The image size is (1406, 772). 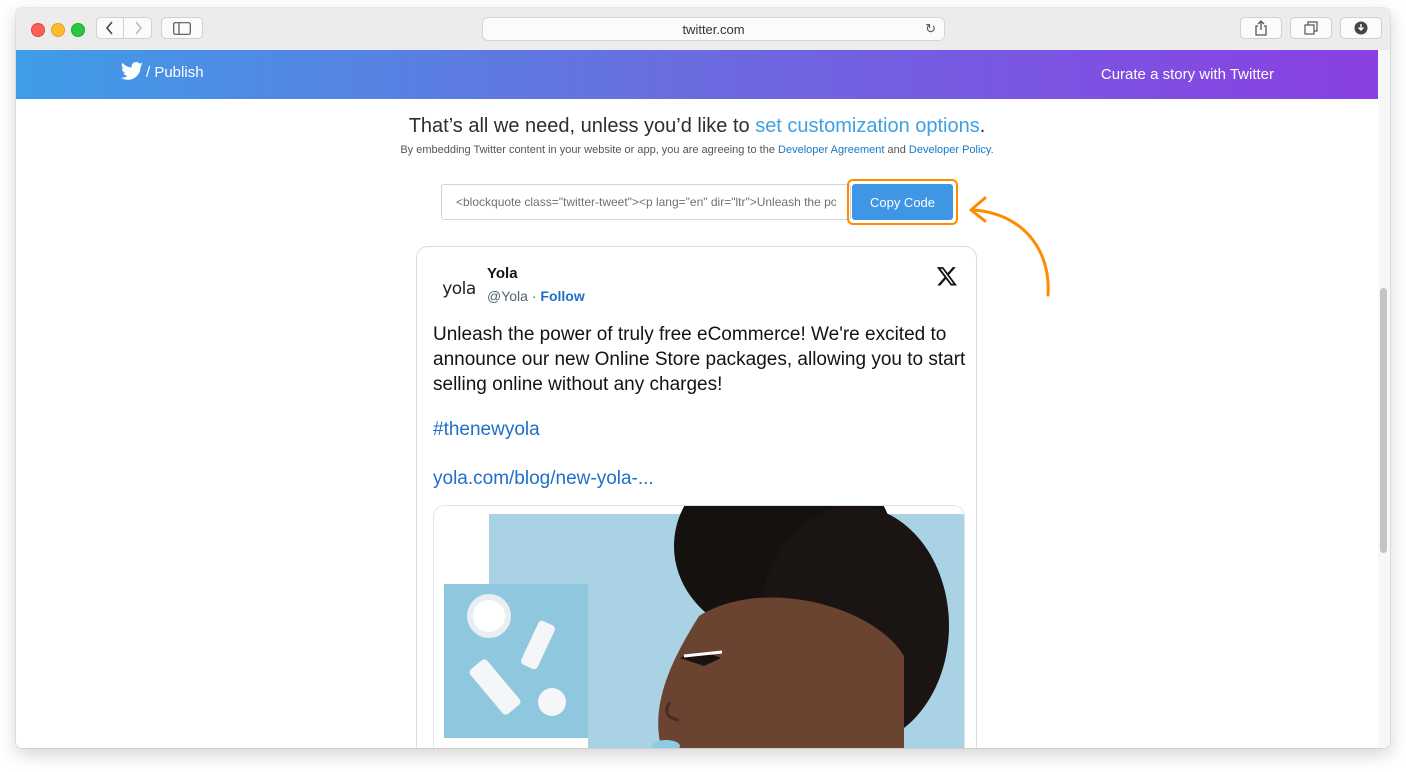 What do you see at coordinates (78, 30) in the screenshot?
I see `zoom-window-button` at bounding box center [78, 30].